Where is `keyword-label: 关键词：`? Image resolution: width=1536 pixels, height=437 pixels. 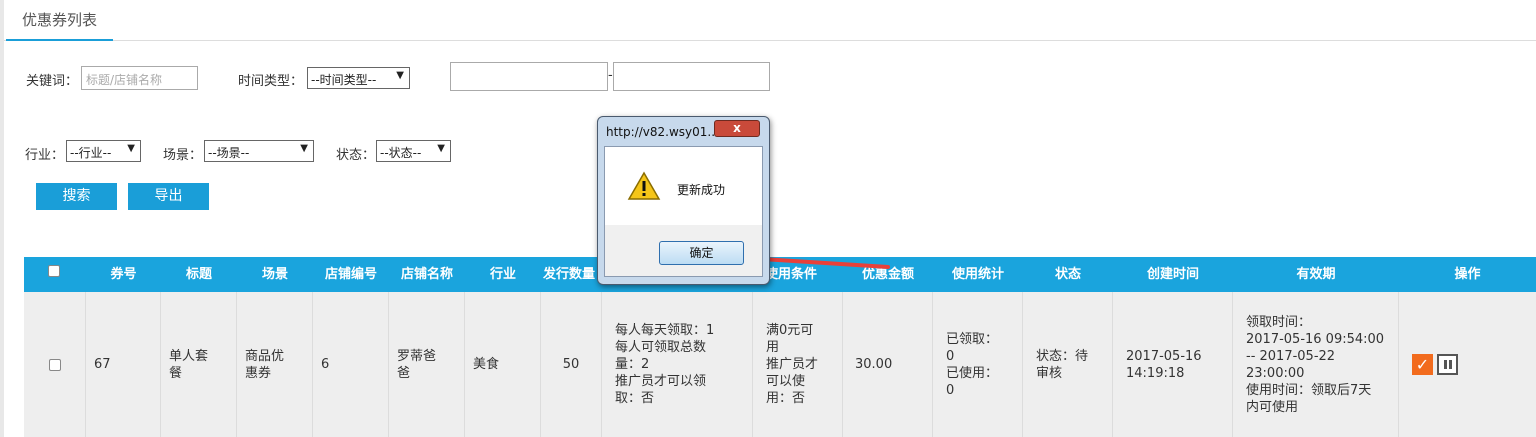 keyword-label: 关键词： is located at coordinates (52, 81).